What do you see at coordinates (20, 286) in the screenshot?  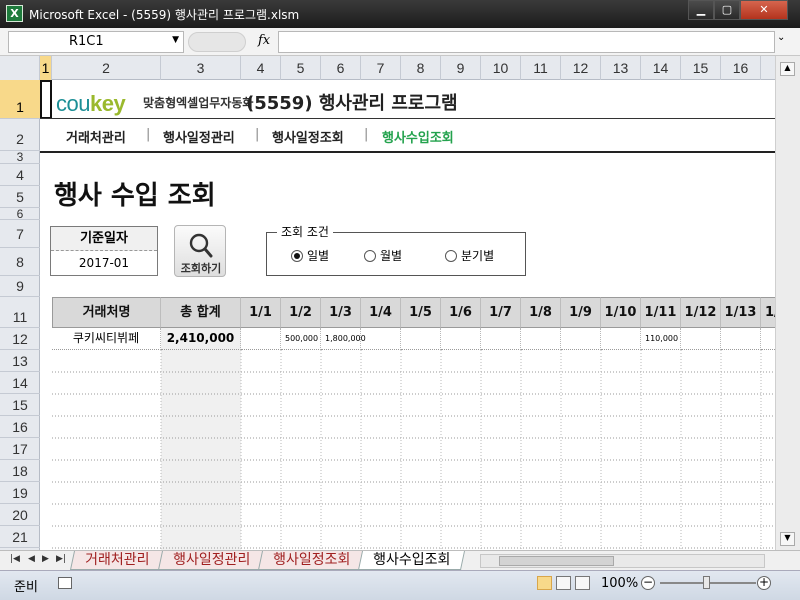 I see `row-header: 9` at bounding box center [20, 286].